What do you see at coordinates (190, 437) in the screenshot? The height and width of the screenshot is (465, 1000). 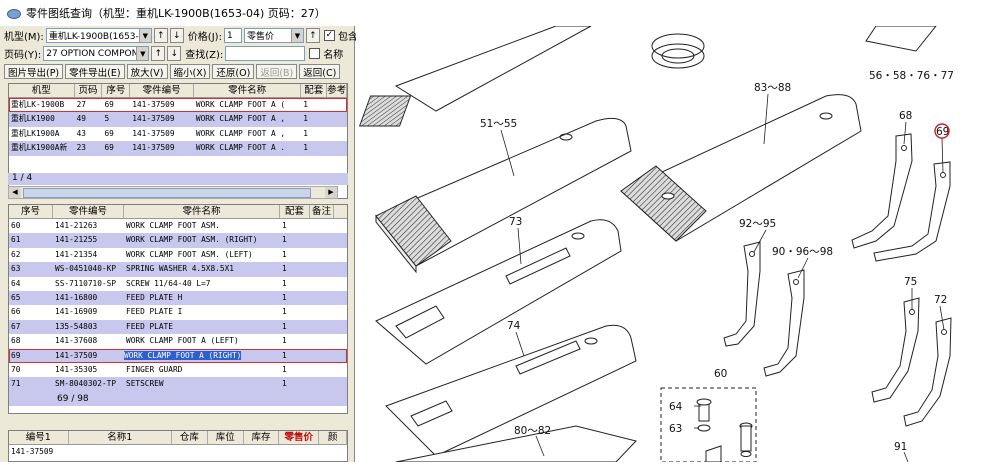 I see `col-header: 仓库` at bounding box center [190, 437].